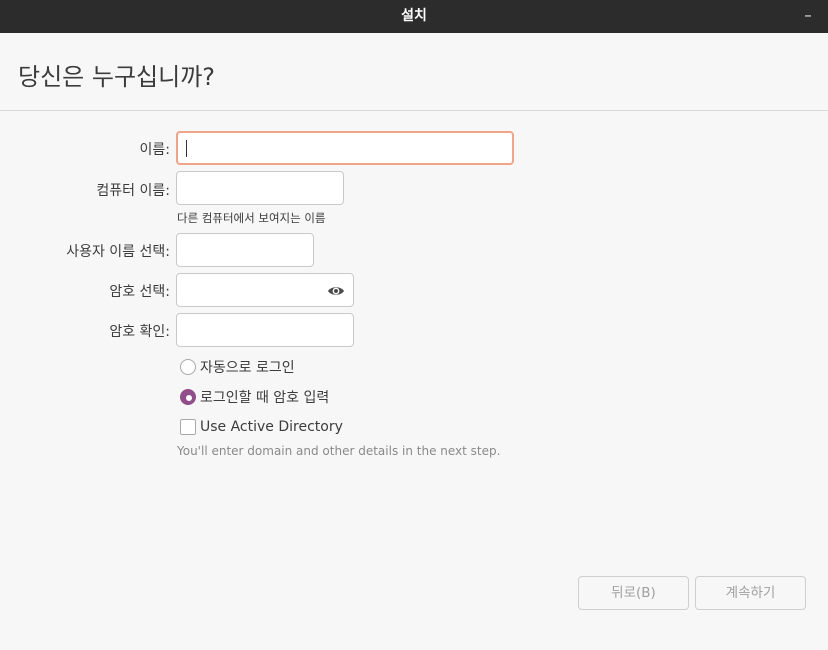 This screenshot has width=828, height=650. I want to click on eye-icon, so click(336, 291).